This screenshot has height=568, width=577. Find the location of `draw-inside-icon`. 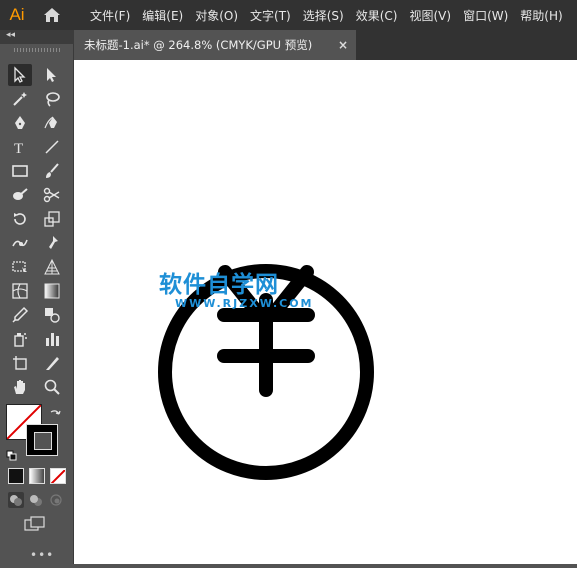

draw-inside-icon is located at coordinates (56, 500).